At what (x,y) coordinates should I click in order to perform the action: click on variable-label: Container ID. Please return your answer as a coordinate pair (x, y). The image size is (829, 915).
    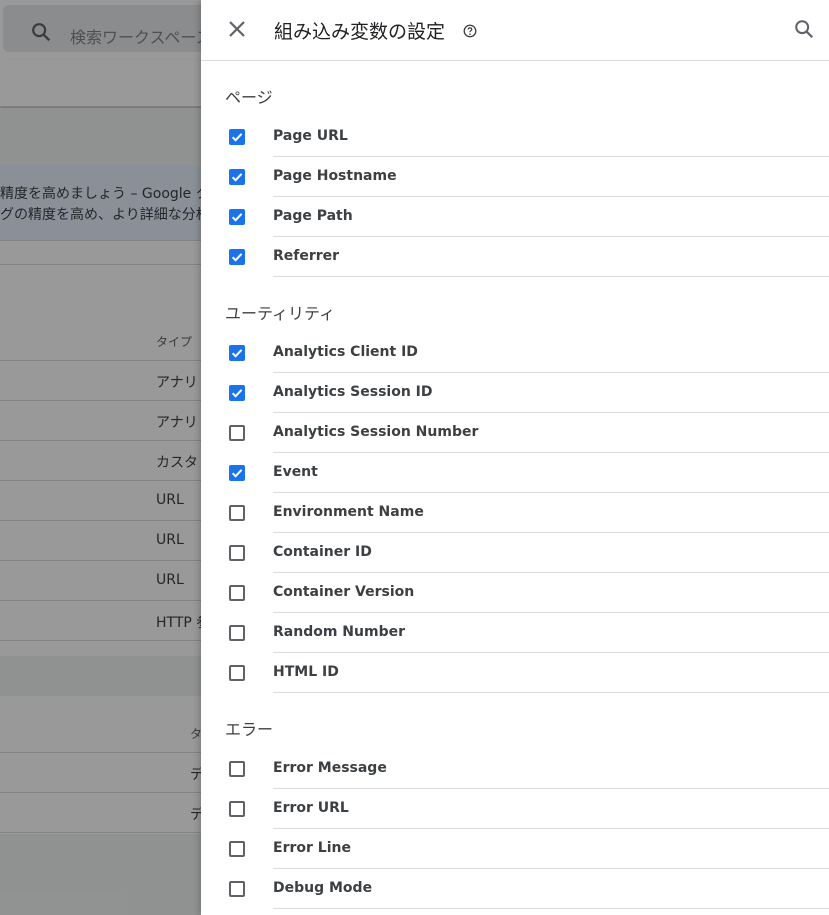
    Looking at the image, I should click on (322, 552).